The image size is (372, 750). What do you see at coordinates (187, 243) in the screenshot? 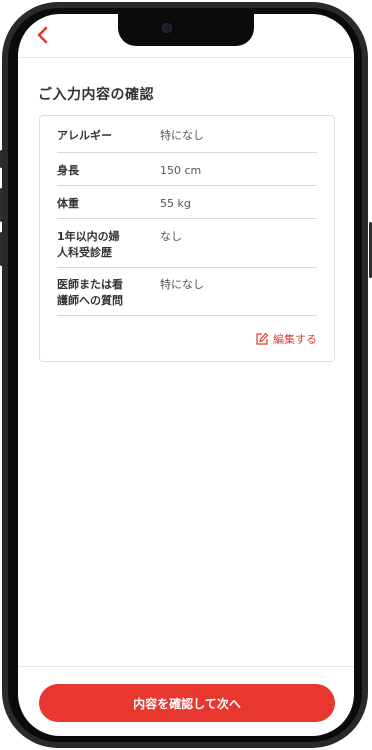
I see `summary-row-gyn-visit: 1年以内の婦 人科受診歴 なし` at bounding box center [187, 243].